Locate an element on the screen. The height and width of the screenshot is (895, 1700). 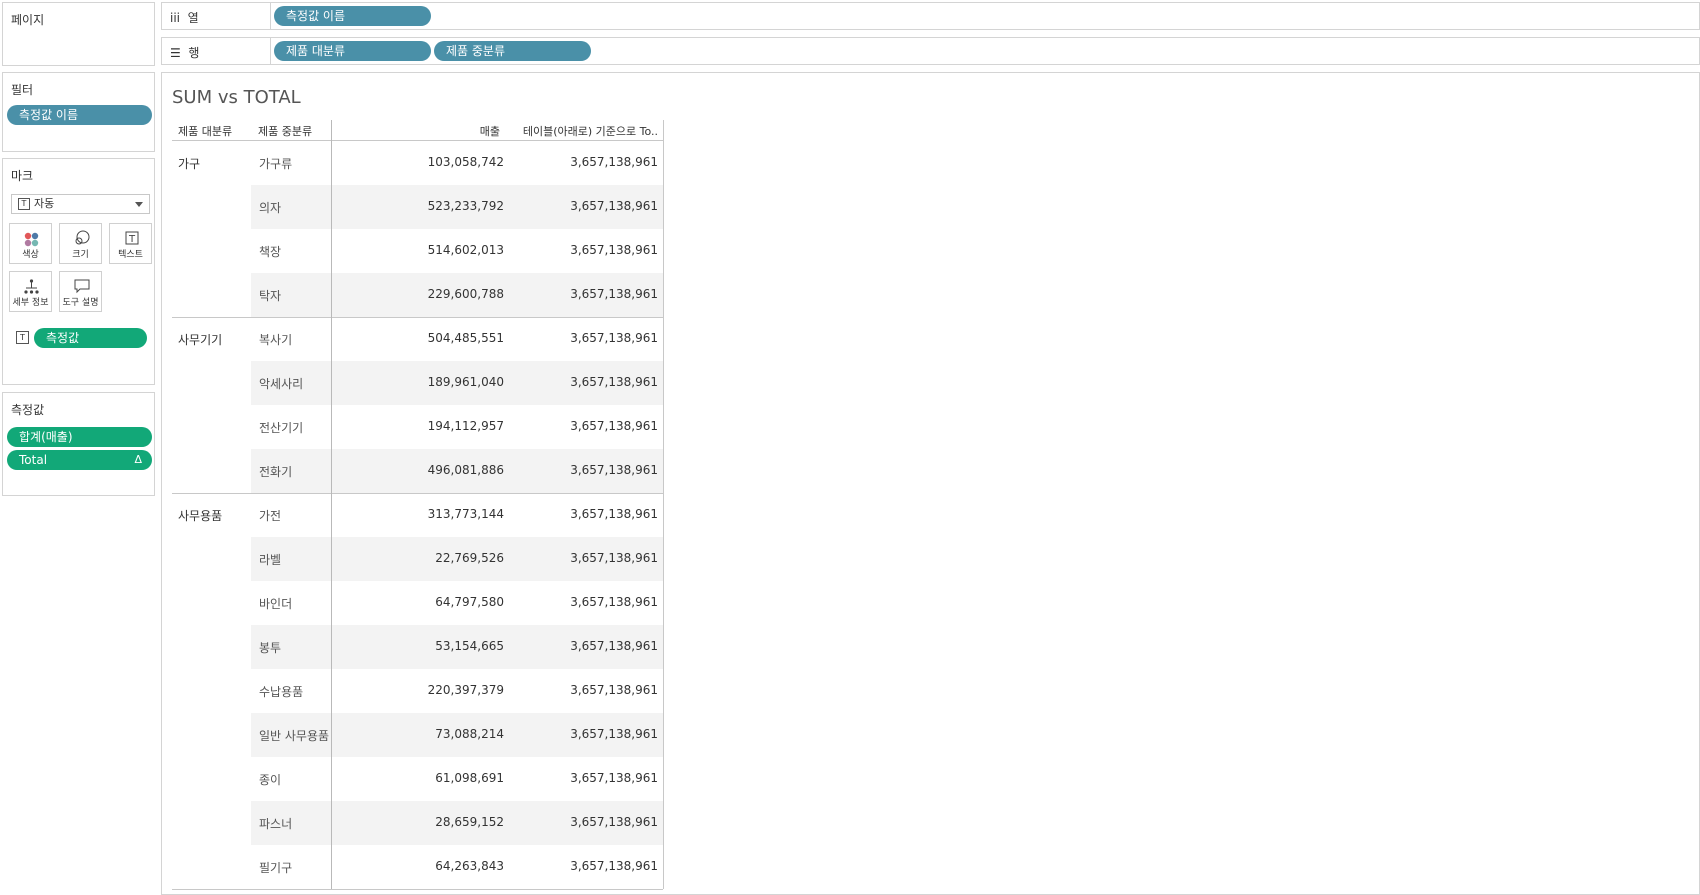
table-row: 가구류 103,058,742 3,657,138,961 is located at coordinates (457, 163).